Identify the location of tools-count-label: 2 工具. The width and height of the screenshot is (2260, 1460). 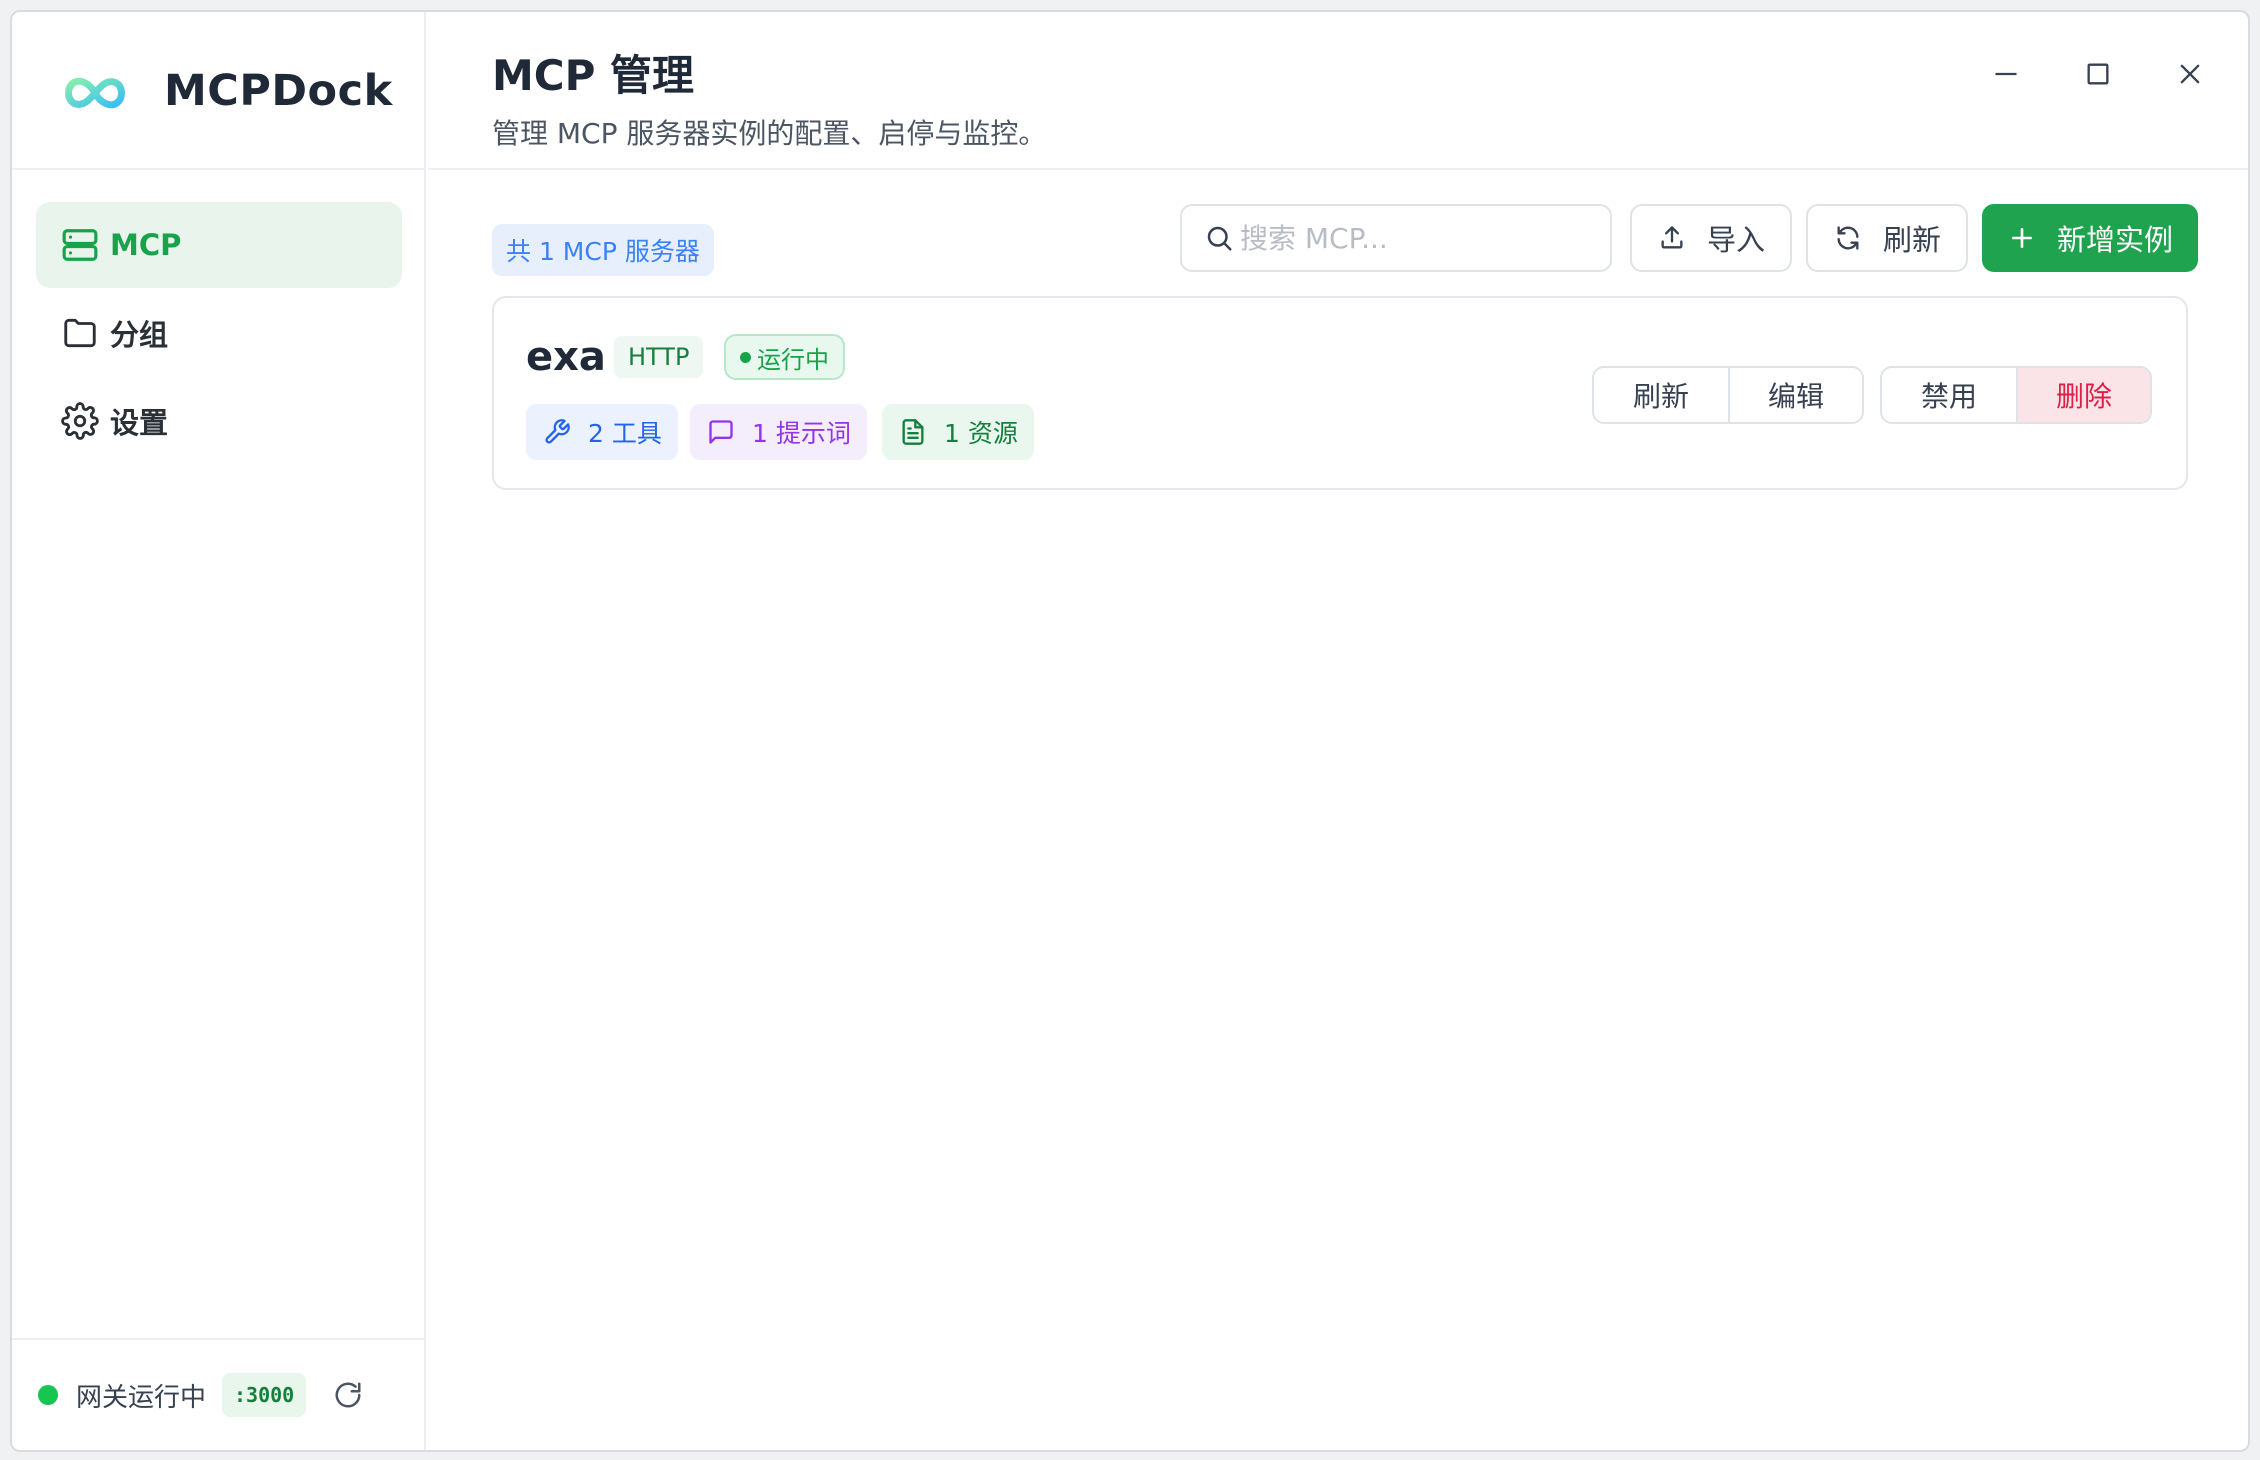
(625, 433).